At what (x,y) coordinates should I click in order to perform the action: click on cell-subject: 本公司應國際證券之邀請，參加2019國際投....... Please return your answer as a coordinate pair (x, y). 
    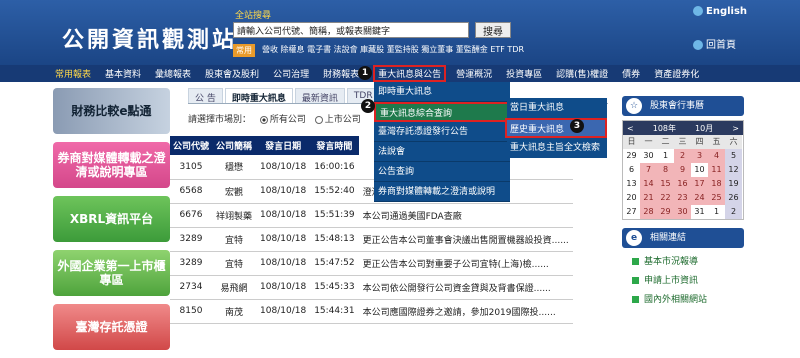
    Looking at the image, I should click on (465, 311).